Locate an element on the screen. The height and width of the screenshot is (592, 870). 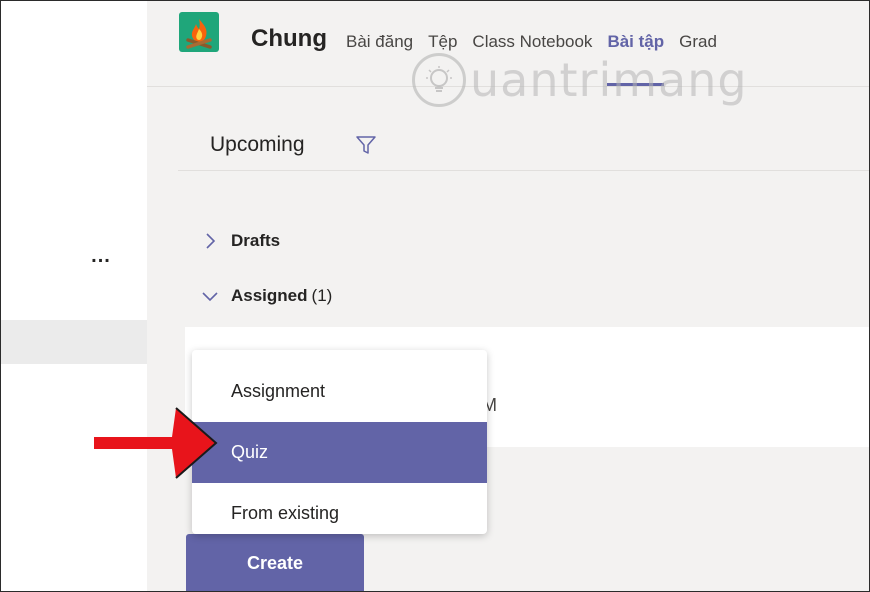
menu-item-assignment: Assignment is located at coordinates (339, 391).